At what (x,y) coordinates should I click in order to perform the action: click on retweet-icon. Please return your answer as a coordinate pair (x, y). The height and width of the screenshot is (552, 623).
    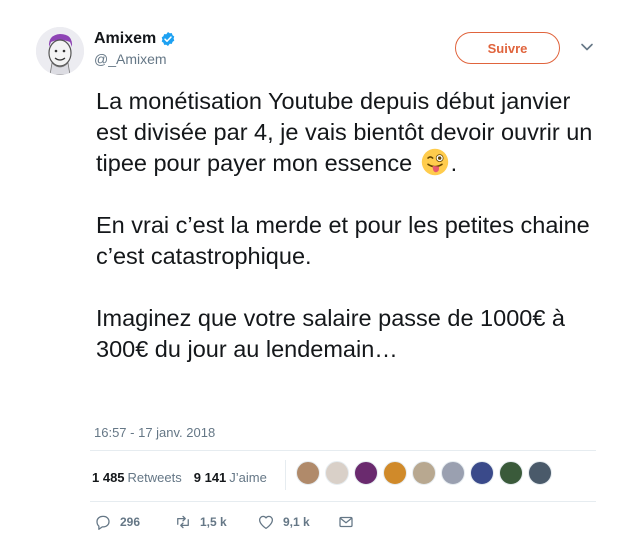
    Looking at the image, I should click on (183, 522).